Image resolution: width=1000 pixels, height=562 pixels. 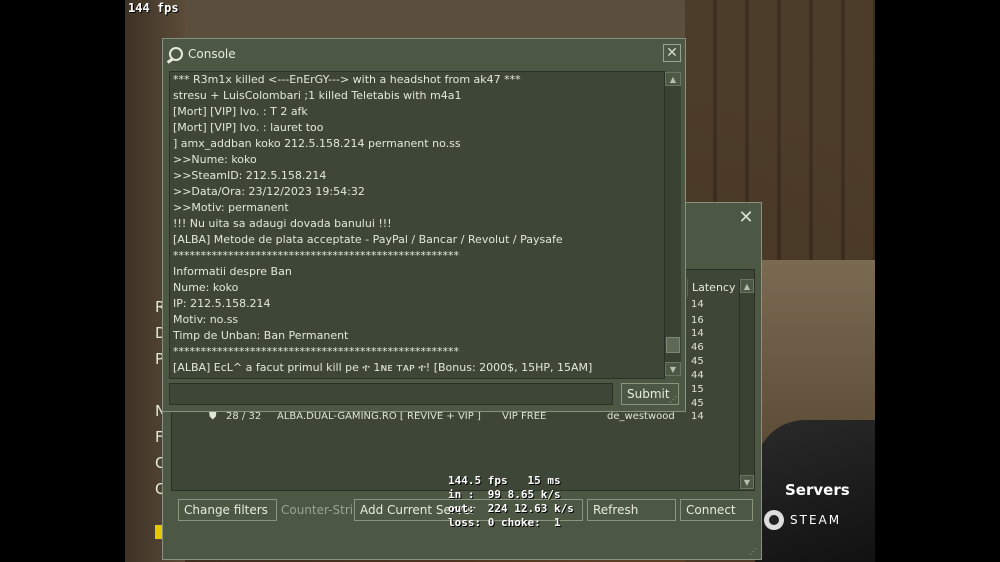 I want to click on servers-label: Servers, so click(x=817, y=490).